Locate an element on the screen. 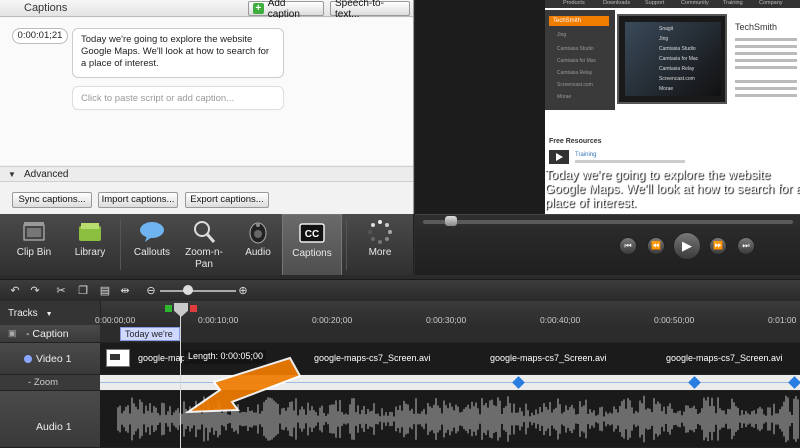  tab-zoom-n-pan: Zoom-n- Pan is located at coordinates (204, 244).